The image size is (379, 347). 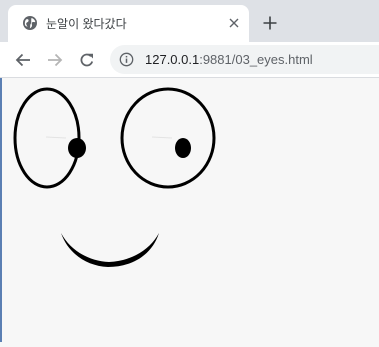 What do you see at coordinates (270, 23) in the screenshot?
I see `plus-icon` at bounding box center [270, 23].